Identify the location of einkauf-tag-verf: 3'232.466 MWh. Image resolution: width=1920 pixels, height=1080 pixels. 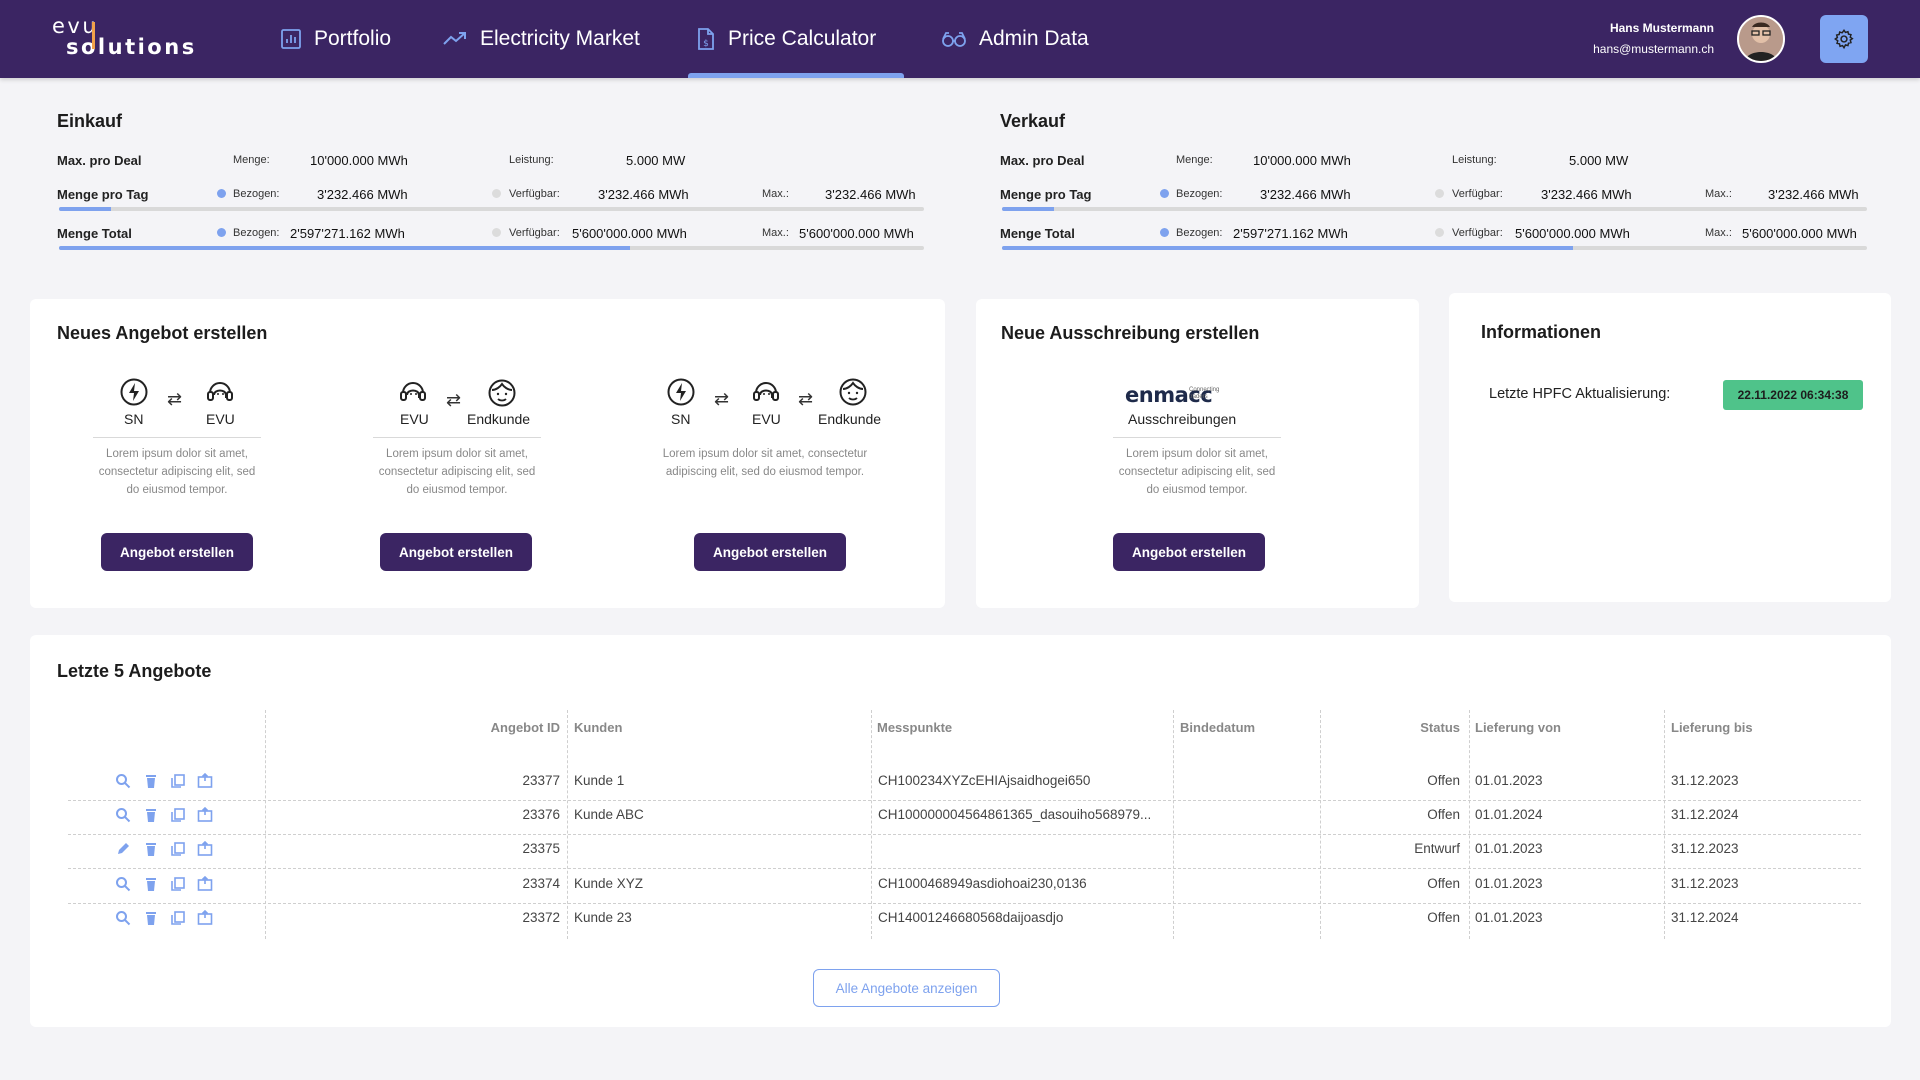
(643, 194).